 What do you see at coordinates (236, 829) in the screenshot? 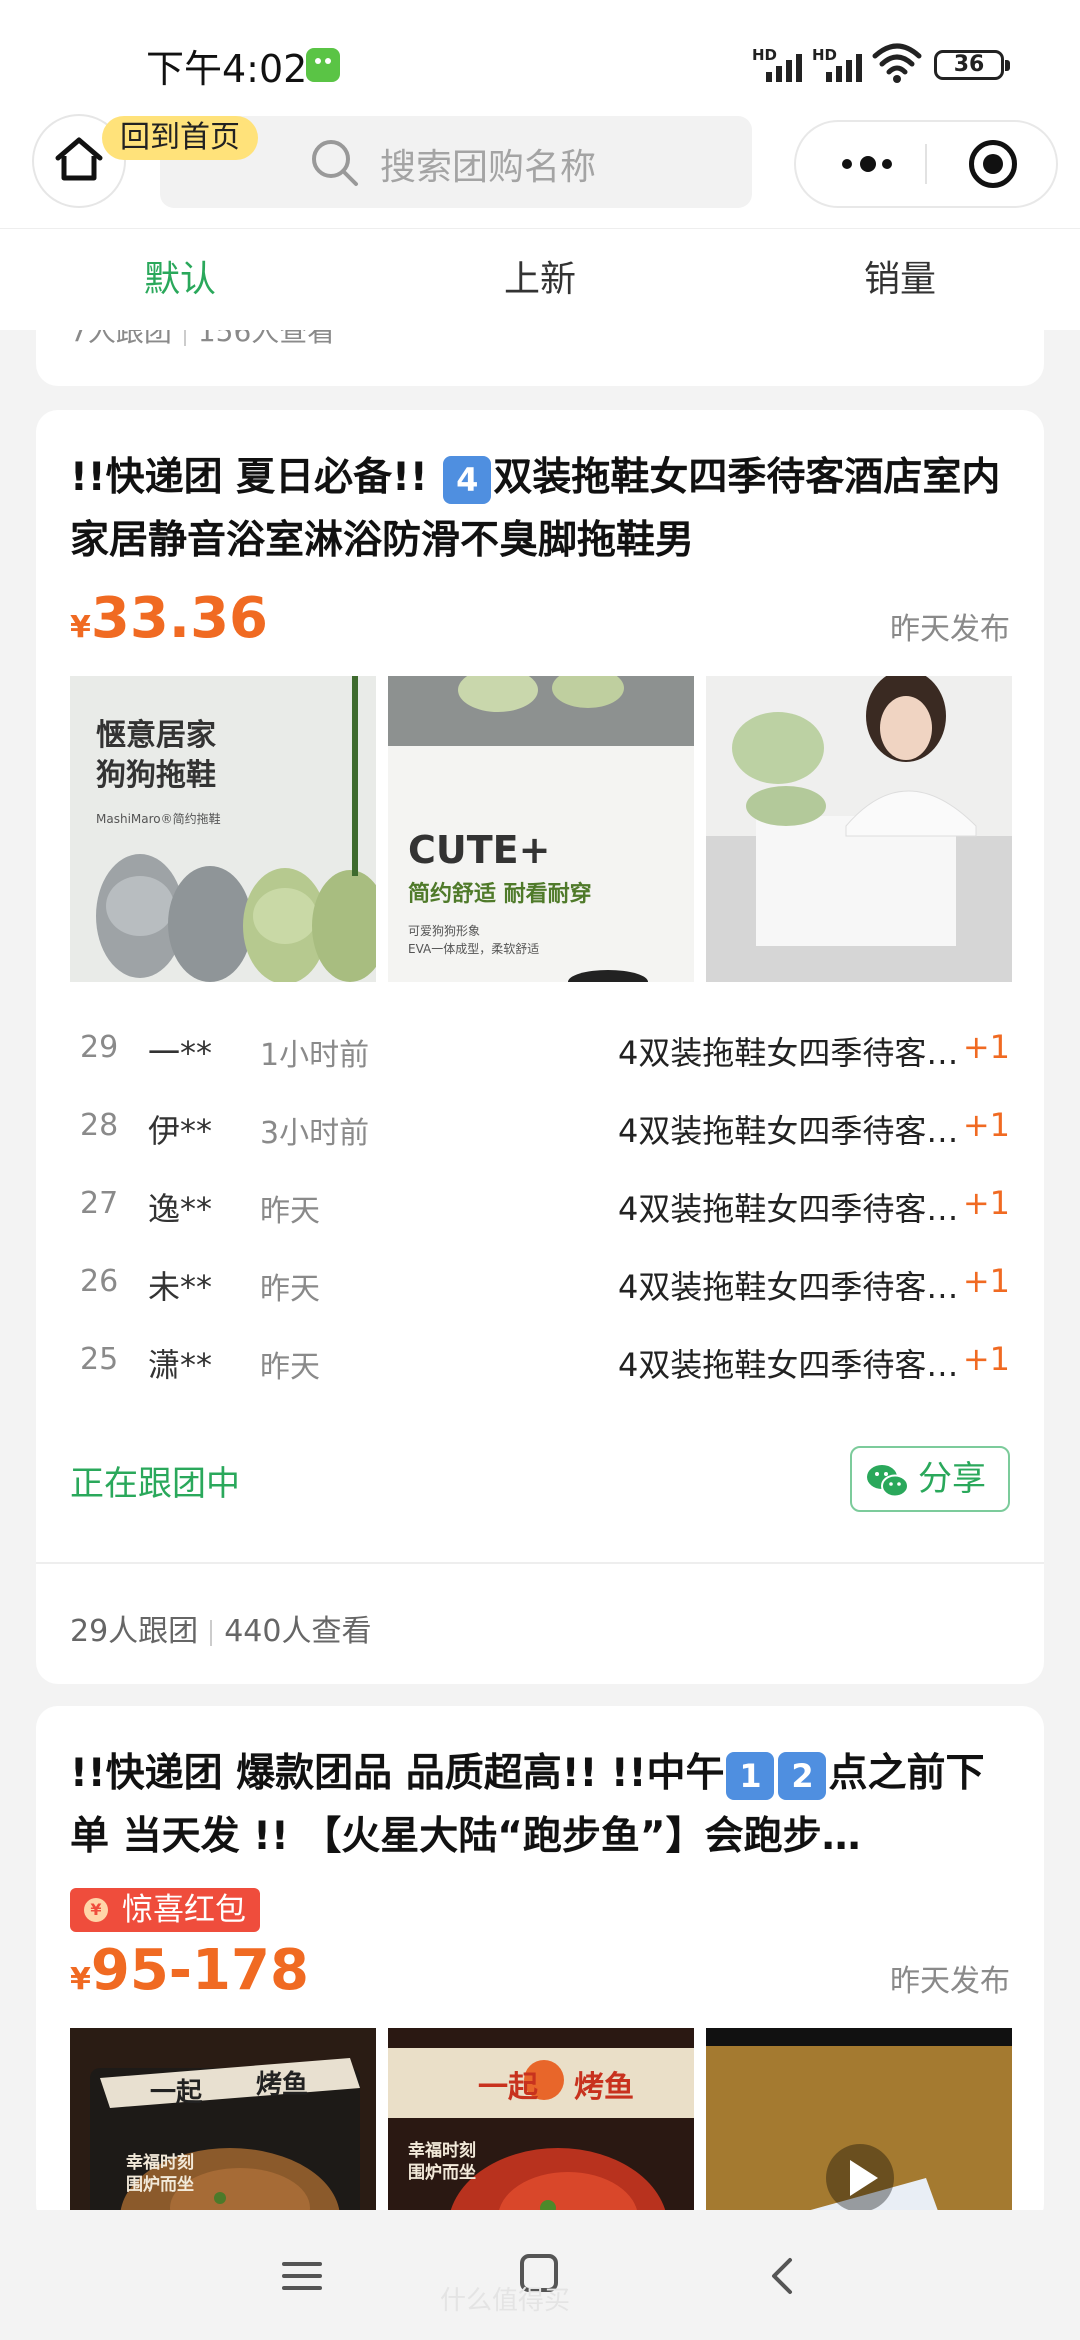
I see `slippers-photo-icon` at bounding box center [236, 829].